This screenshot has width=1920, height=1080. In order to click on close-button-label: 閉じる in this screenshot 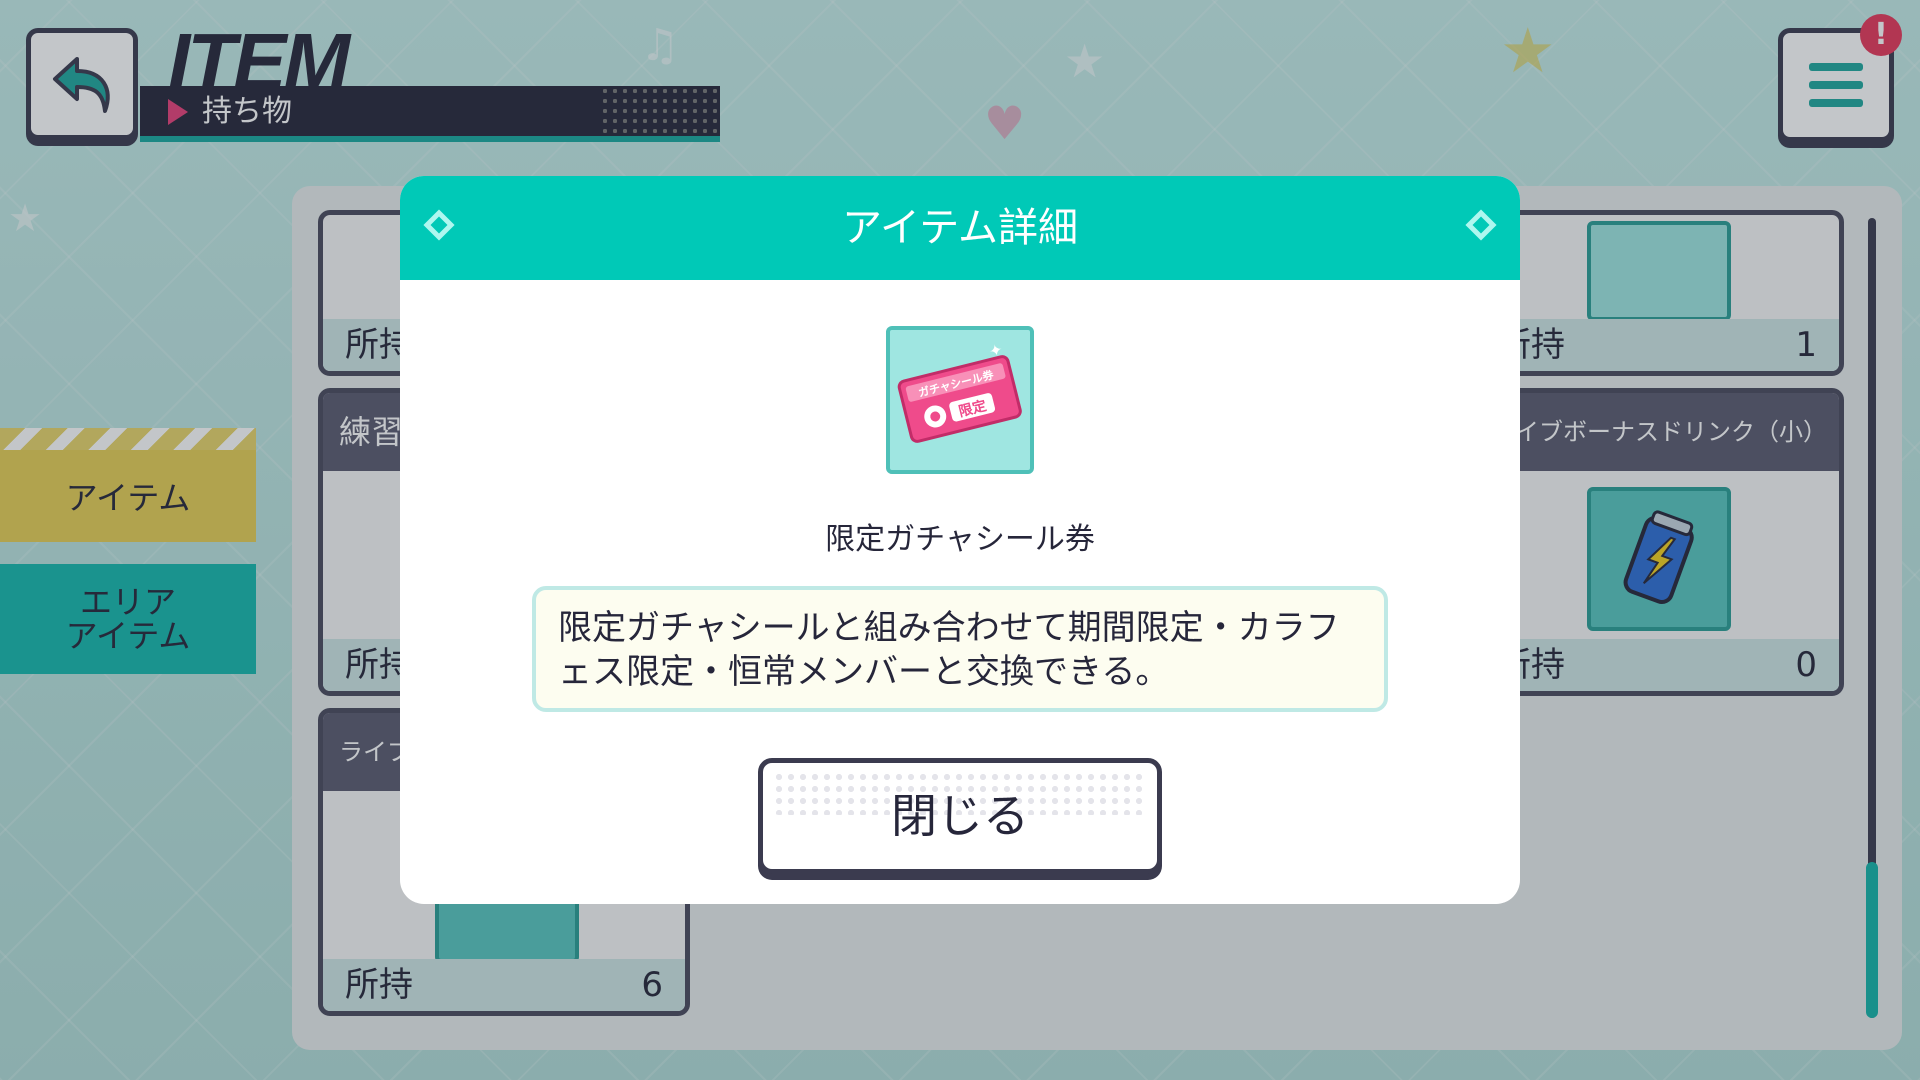, I will do `click(960, 816)`.